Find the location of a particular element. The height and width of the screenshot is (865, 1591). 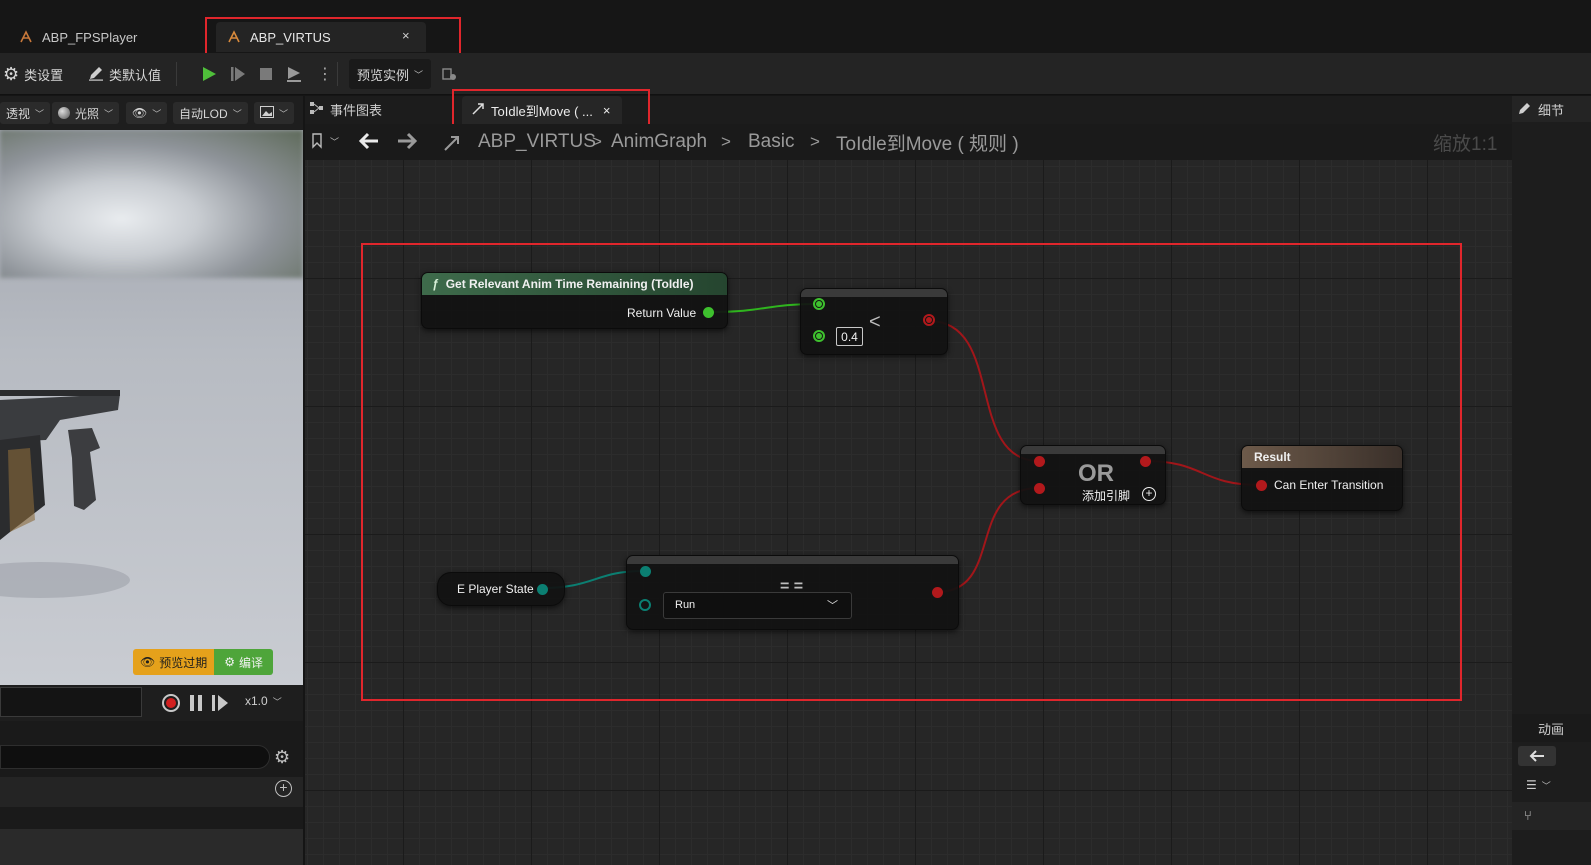

breadcrumb-item-current: ToIdle到Move ( 规则 ) is located at coordinates (927, 144).